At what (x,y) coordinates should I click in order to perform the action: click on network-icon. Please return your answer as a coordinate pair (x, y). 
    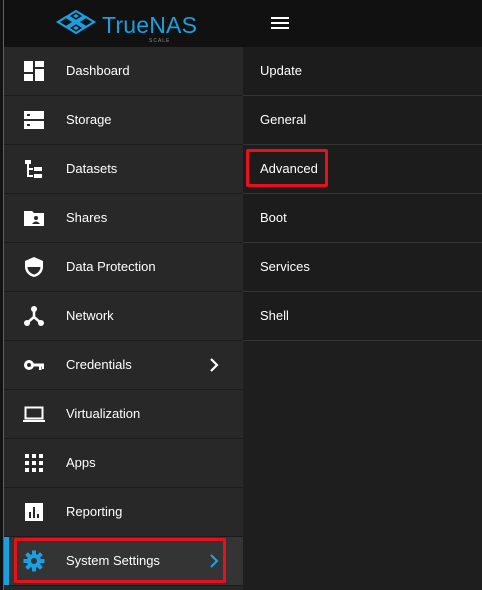
    Looking at the image, I should click on (34, 316).